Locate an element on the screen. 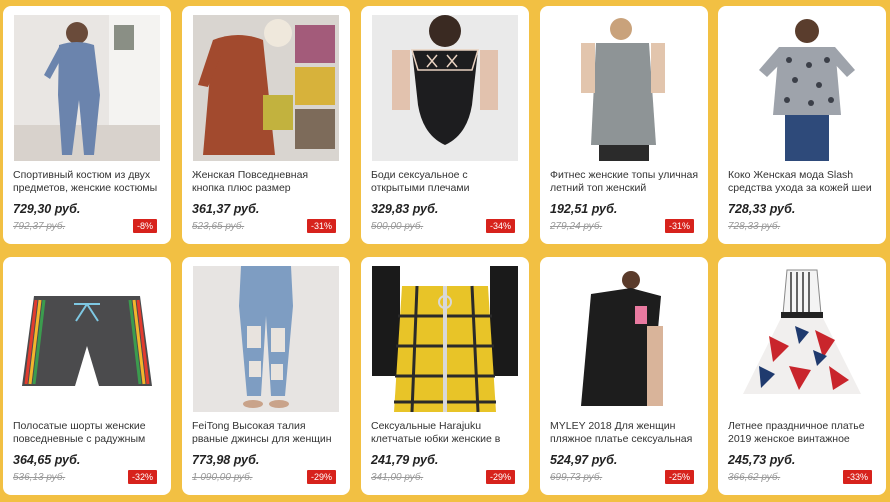 The width and height of the screenshot is (890, 502). product-price: 192,51 руб. is located at coordinates (584, 209).